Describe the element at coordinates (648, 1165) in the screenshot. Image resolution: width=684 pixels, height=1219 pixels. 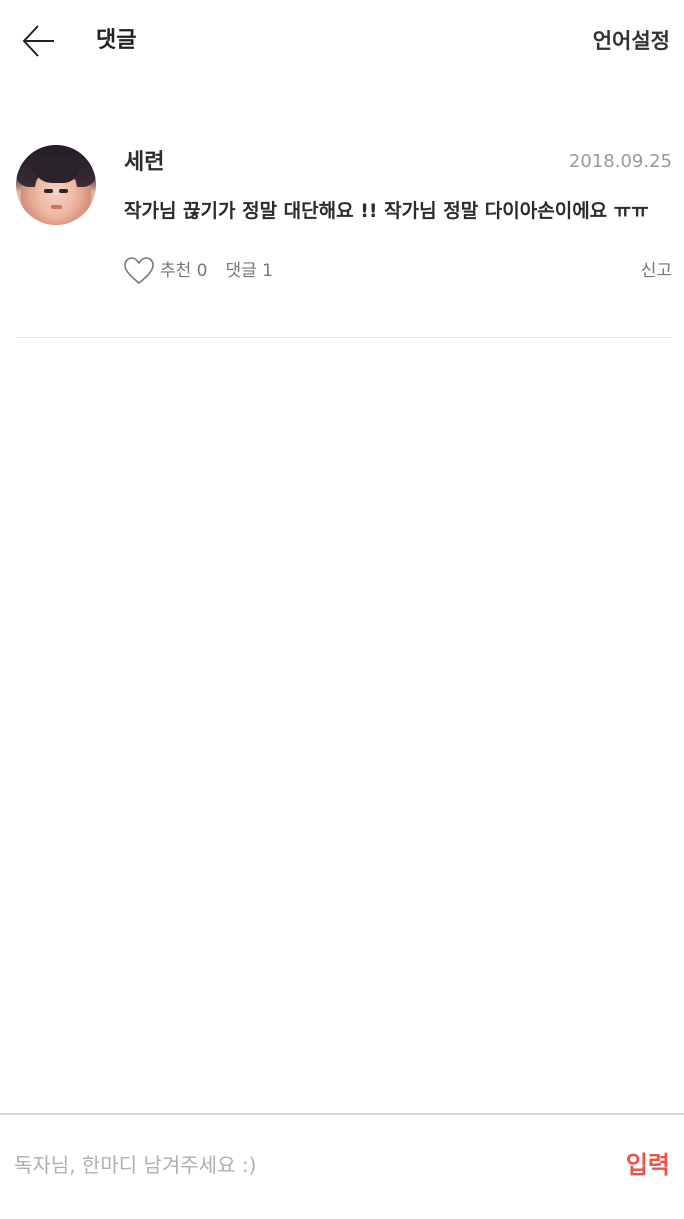
I see `submit-button: 입력` at that location.